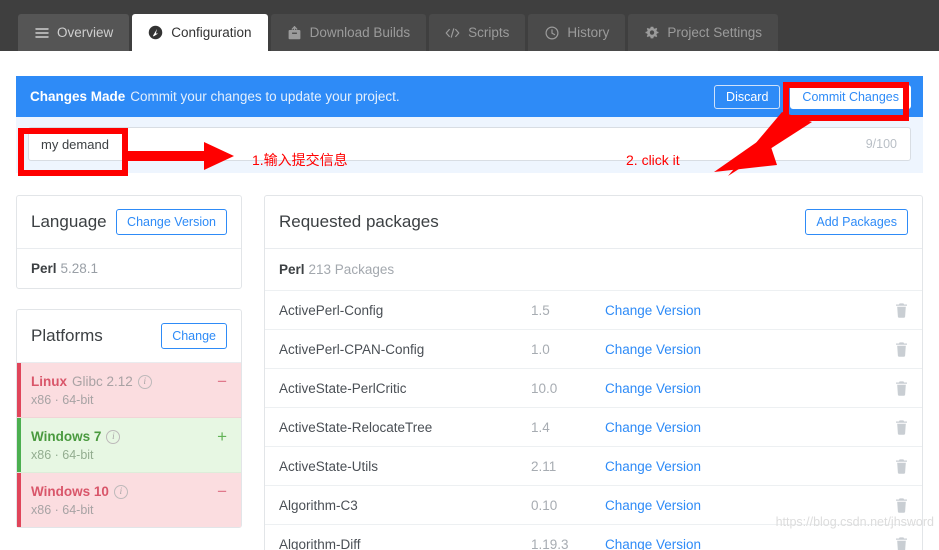 This screenshot has height=550, width=939. I want to click on tab-history-label: History, so click(588, 32).